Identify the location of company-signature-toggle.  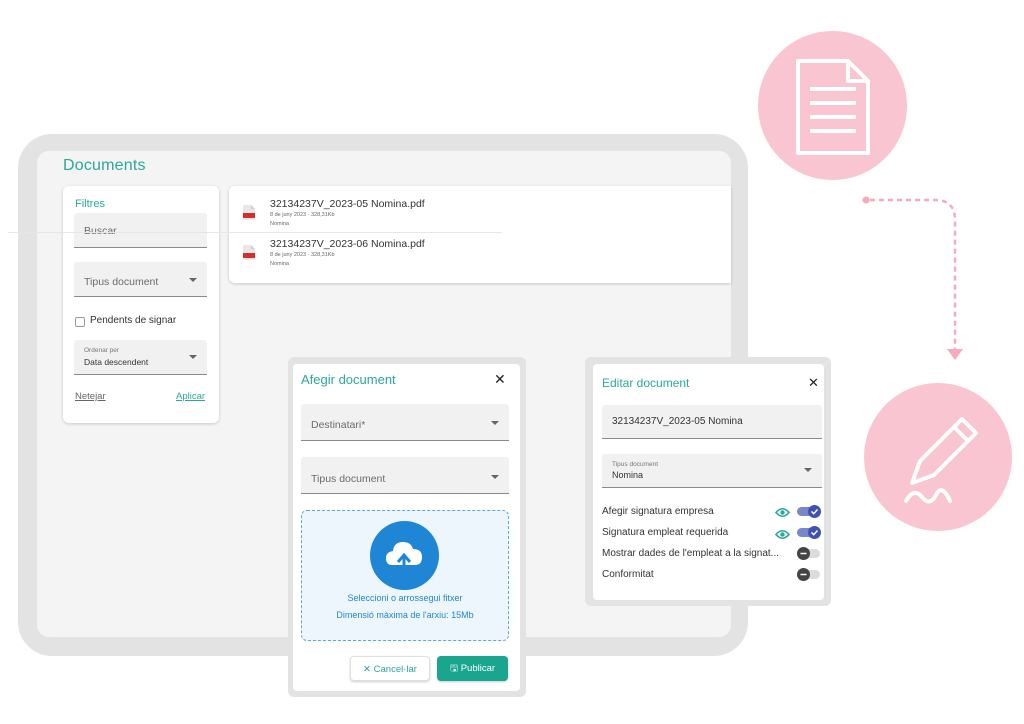
(809, 511).